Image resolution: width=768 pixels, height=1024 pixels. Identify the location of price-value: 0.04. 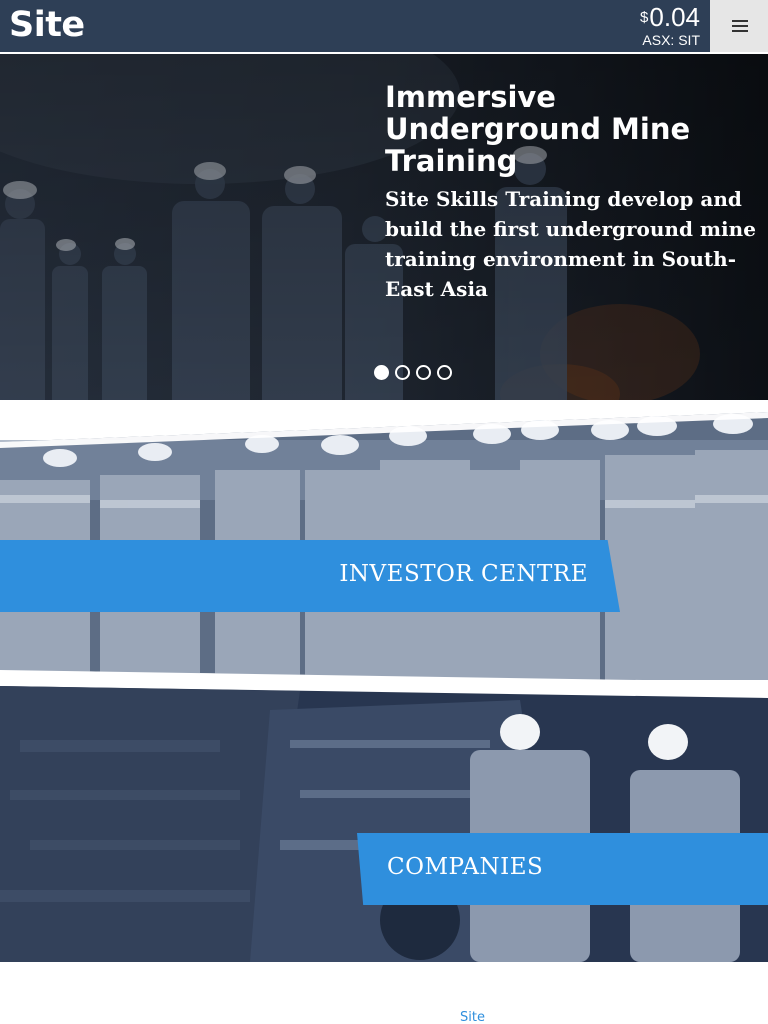
(674, 17).